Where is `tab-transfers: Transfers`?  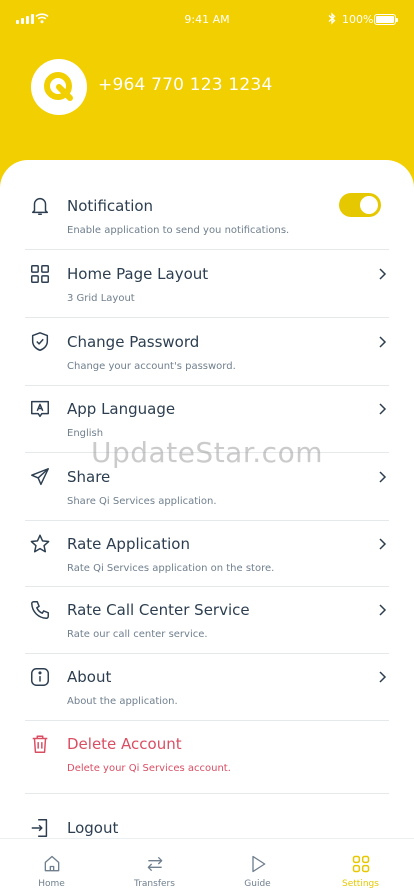 tab-transfers: Transfers is located at coordinates (154, 867).